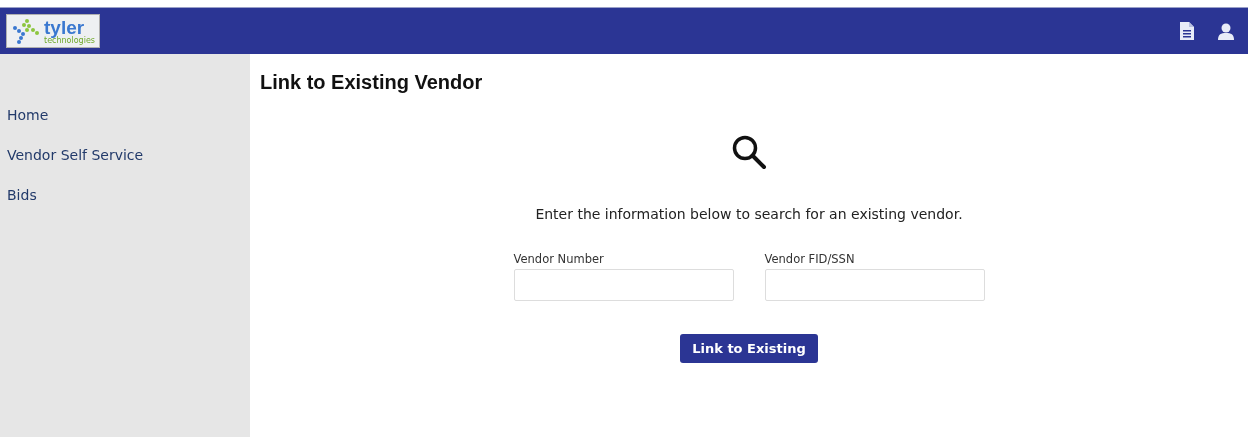  What do you see at coordinates (372, 82) in the screenshot?
I see `page-title: Link to Existing Vendor` at bounding box center [372, 82].